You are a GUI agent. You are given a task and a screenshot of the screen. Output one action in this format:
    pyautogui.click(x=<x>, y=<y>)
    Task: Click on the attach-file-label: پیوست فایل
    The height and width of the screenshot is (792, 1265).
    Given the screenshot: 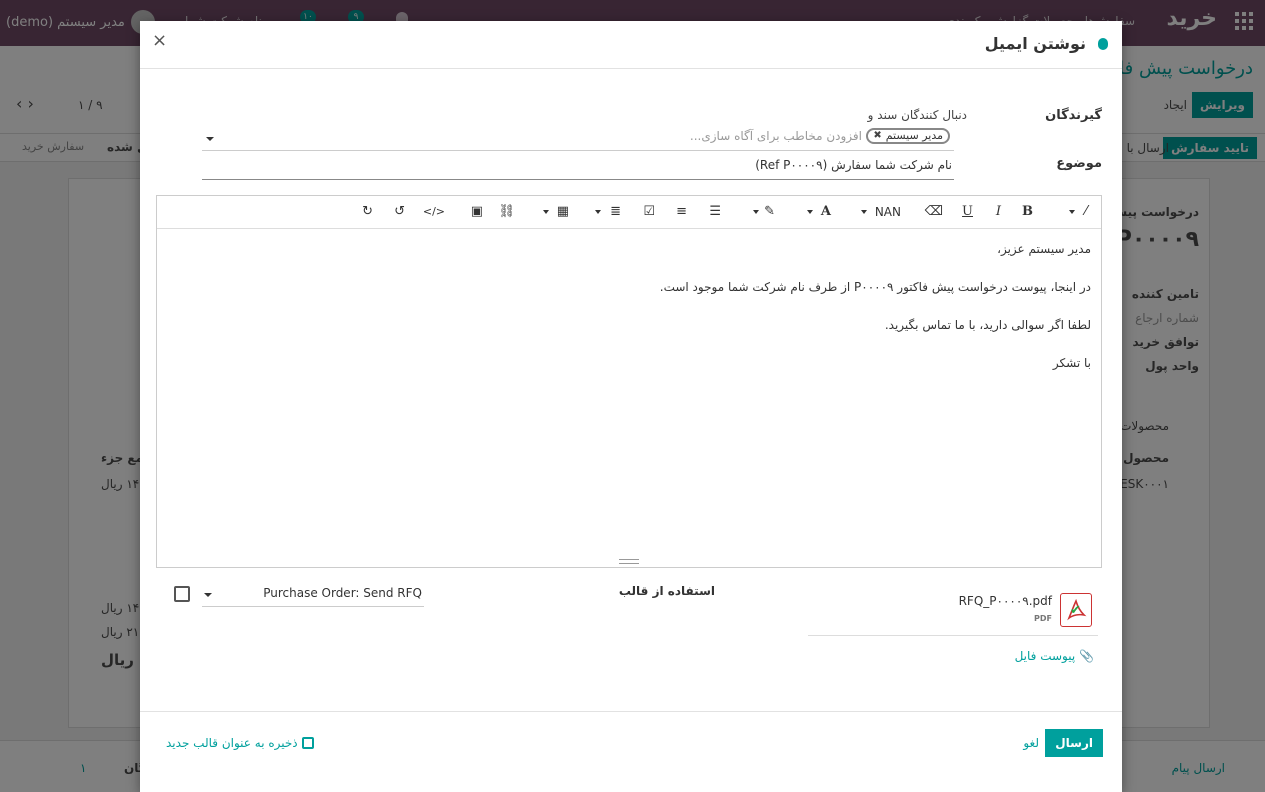 What is the action you would take?
    pyautogui.click(x=1045, y=656)
    